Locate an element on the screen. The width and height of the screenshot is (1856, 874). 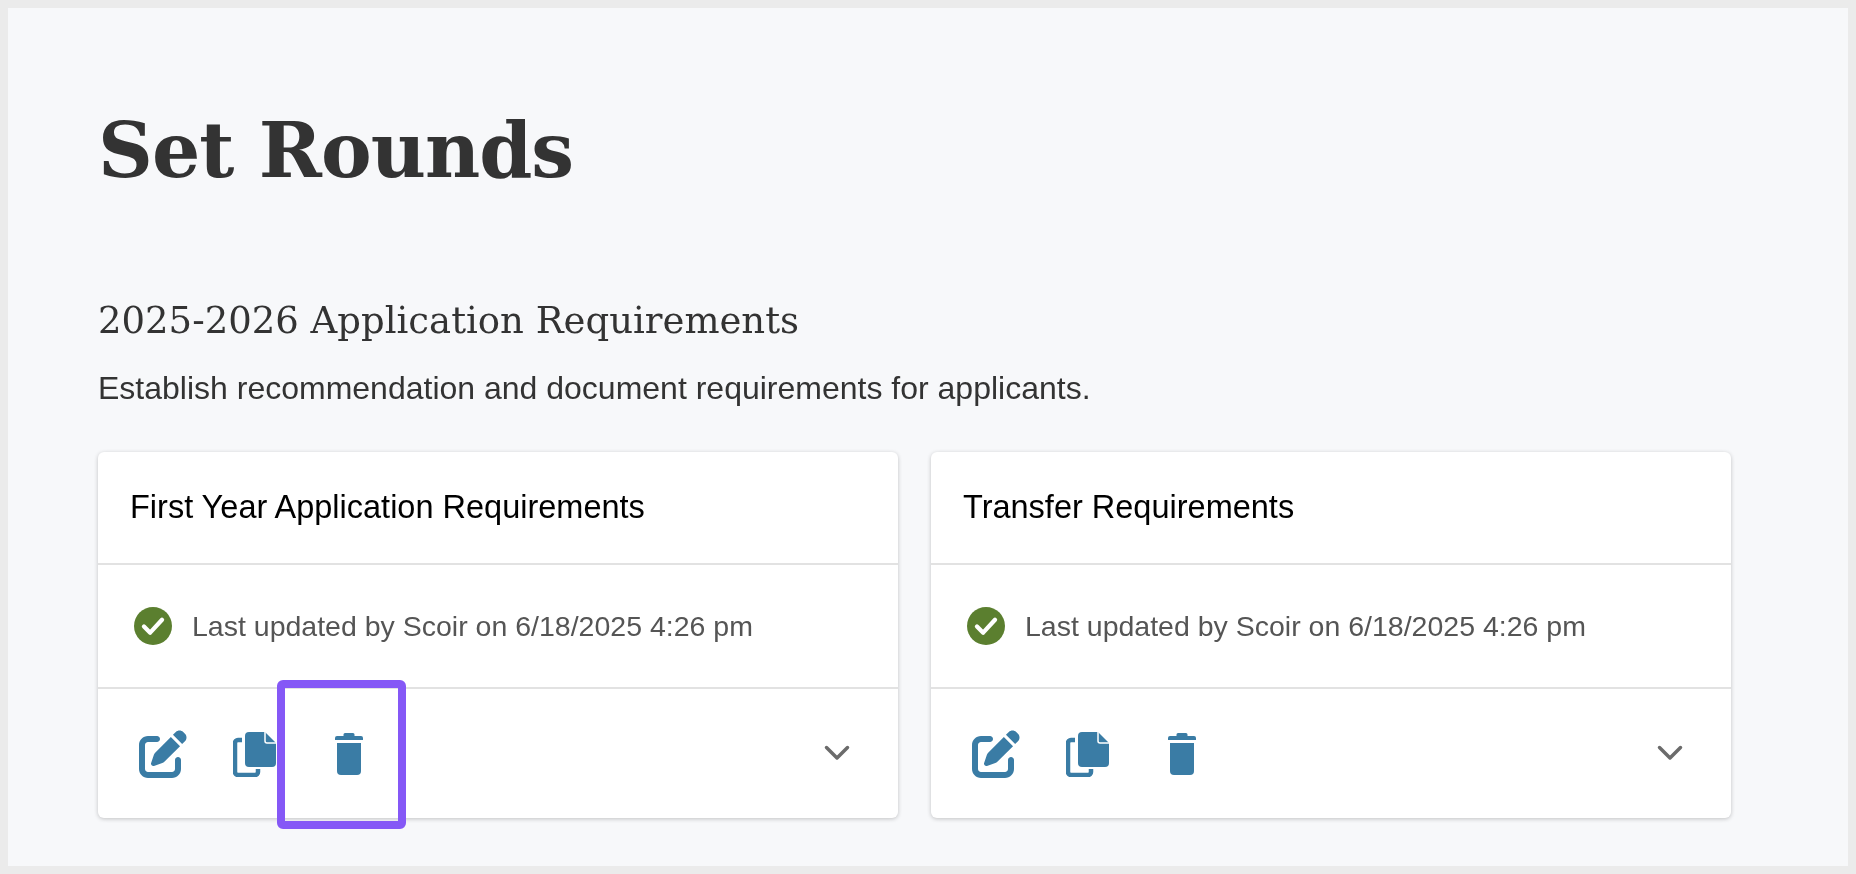
page-title: Set Rounds is located at coordinates (336, 151).